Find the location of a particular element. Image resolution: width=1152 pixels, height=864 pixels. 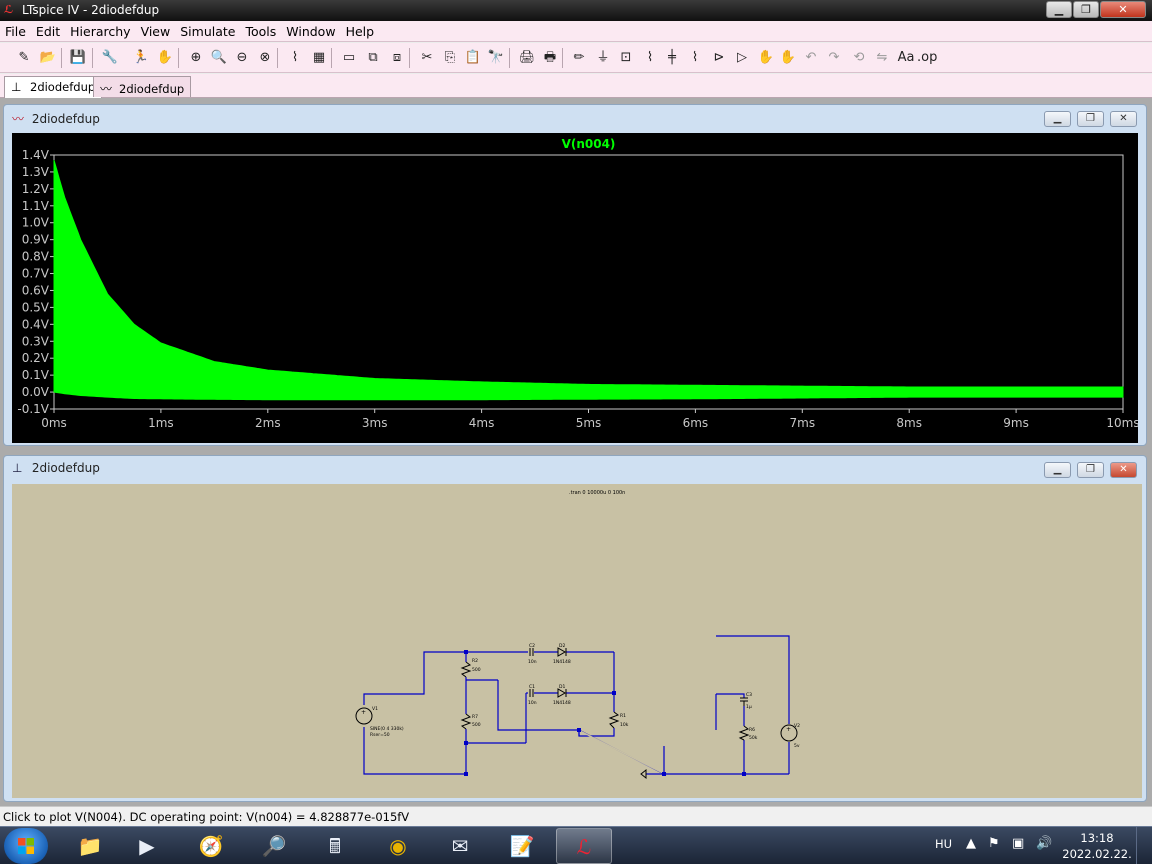

drag-icon: ✋ is located at coordinates (788, 58).